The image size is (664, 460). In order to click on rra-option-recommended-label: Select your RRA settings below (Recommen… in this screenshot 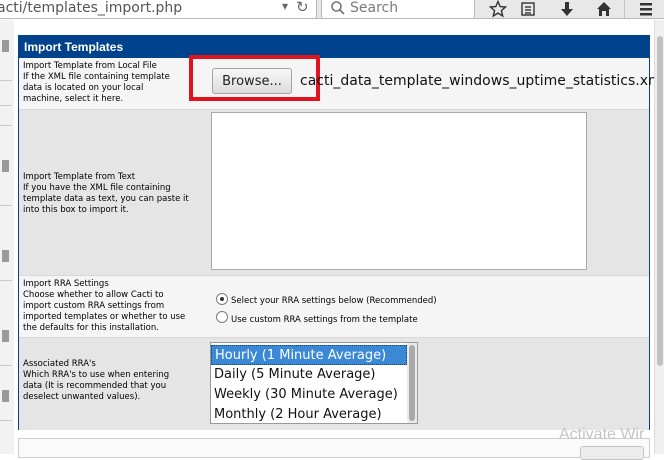, I will do `click(334, 301)`.